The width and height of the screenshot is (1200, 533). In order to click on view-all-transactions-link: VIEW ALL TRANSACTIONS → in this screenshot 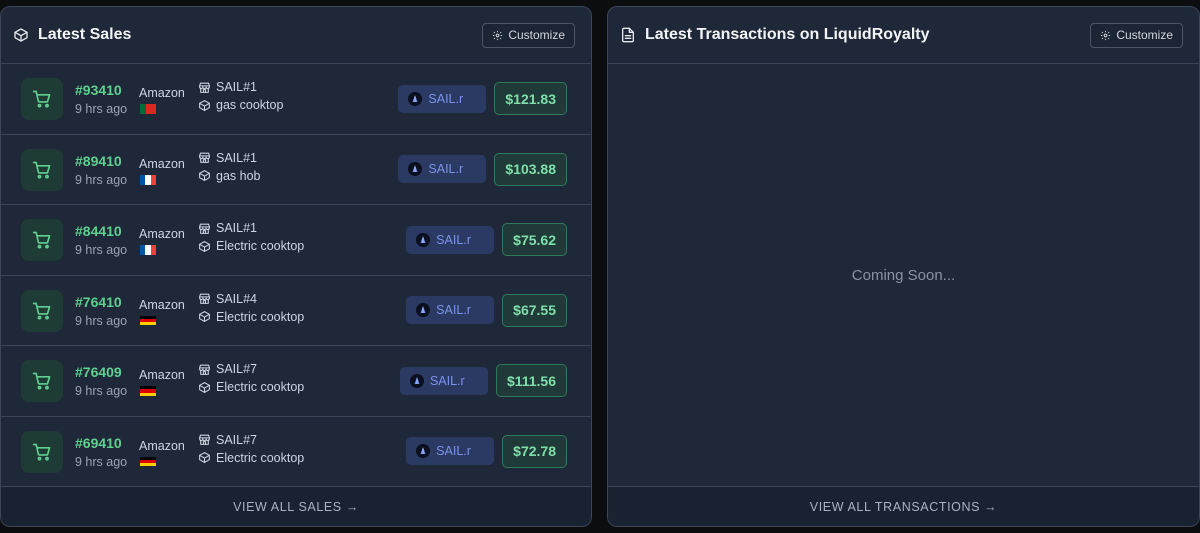, I will do `click(903, 507)`.